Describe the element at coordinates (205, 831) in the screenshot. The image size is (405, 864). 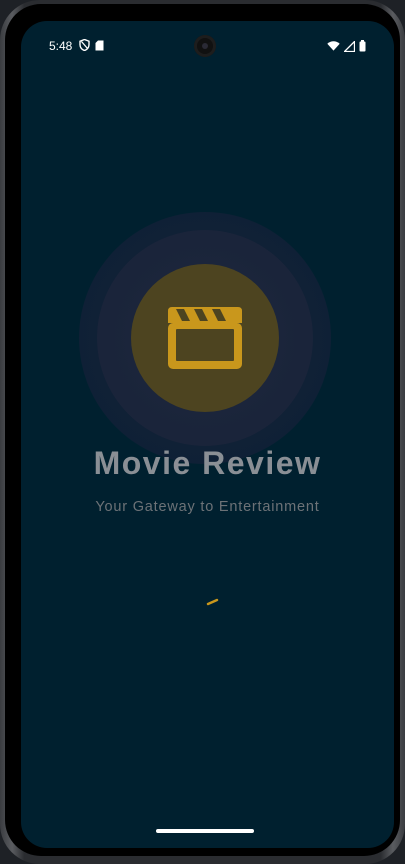
I see `gesture-nav-handle` at that location.